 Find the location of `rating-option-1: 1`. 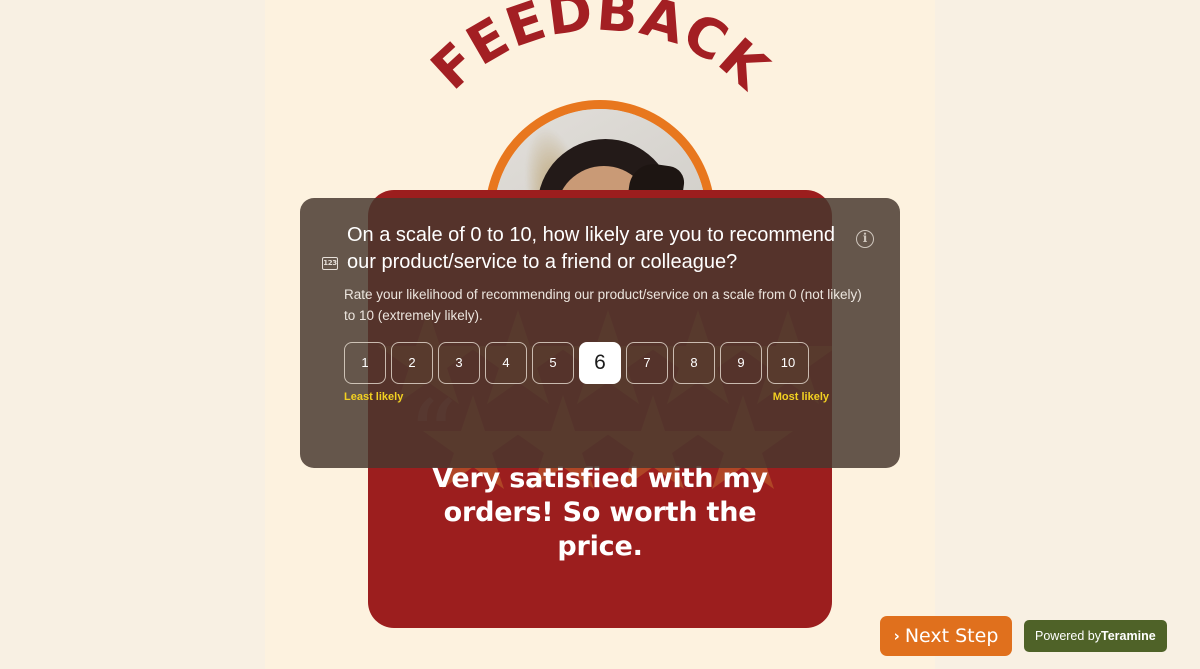

rating-option-1: 1 is located at coordinates (365, 362).